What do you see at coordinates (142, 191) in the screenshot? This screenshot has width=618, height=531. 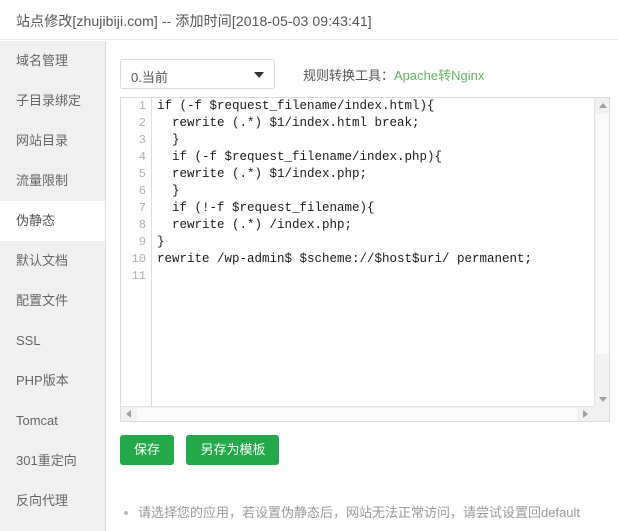 I see `line-number: 6` at bounding box center [142, 191].